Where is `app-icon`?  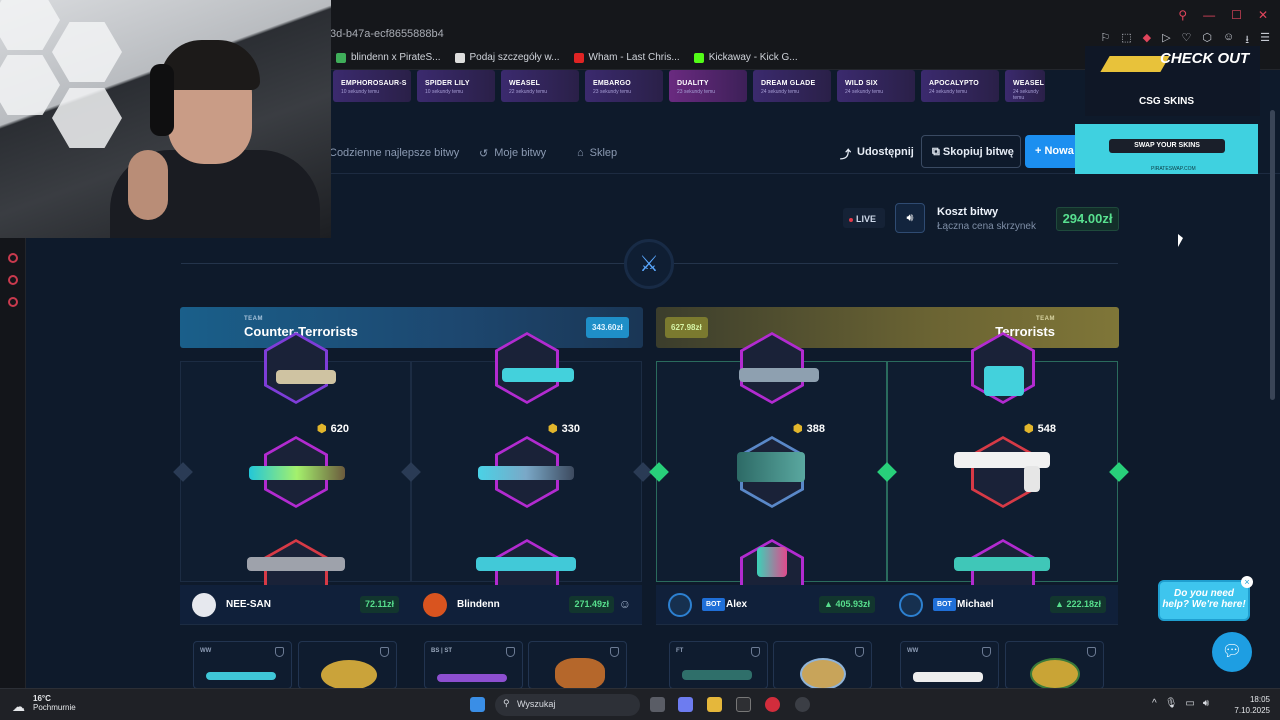
app-icon is located at coordinates (802, 704).